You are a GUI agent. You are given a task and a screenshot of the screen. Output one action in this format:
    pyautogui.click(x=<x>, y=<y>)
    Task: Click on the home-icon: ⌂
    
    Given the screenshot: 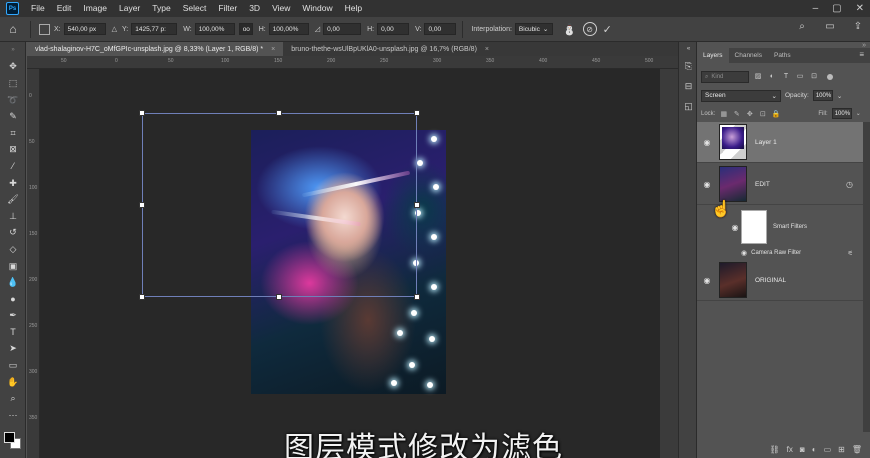 What is the action you would take?
    pyautogui.click(x=13, y=29)
    